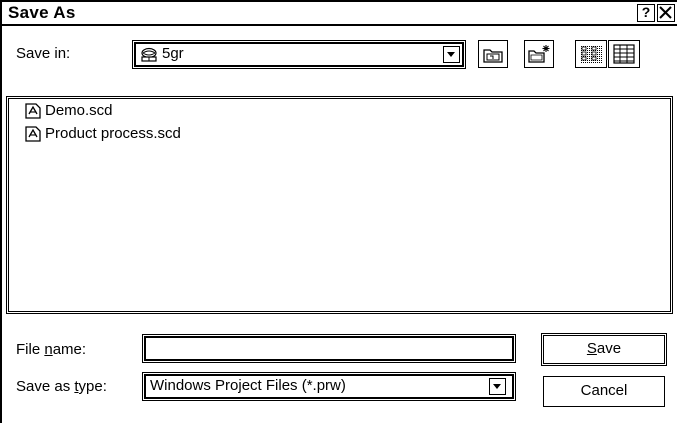  I want to click on cancel-button: Cancel, so click(604, 391).